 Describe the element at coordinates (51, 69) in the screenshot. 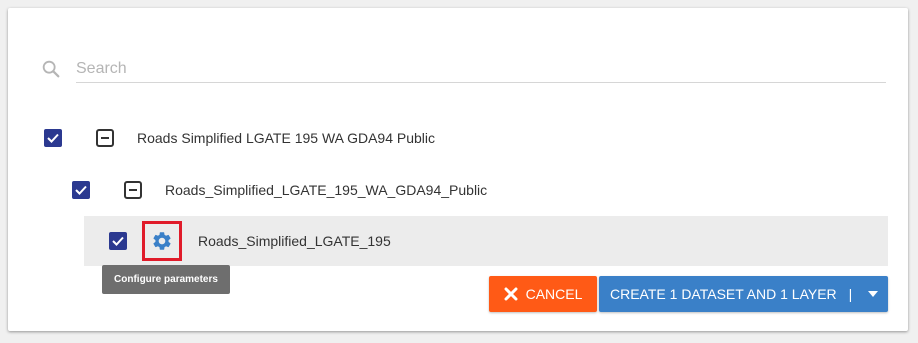

I see `search-icon` at that location.